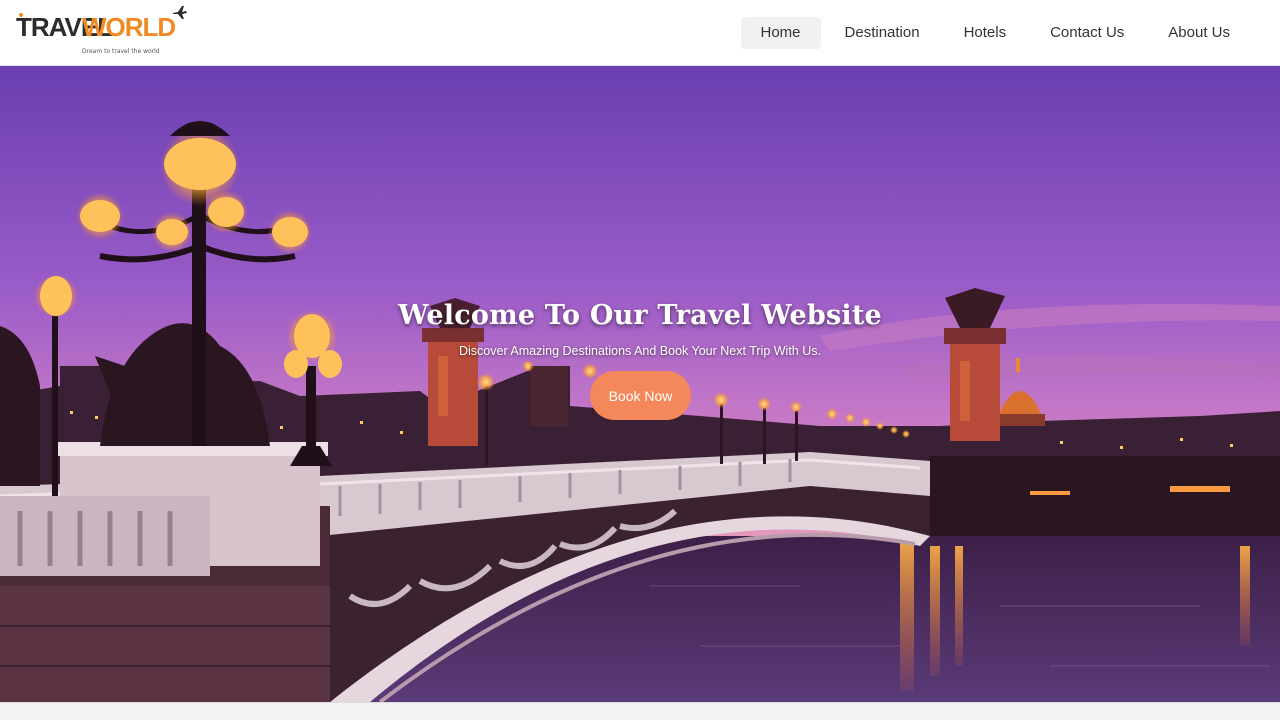  I want to click on nav-item-home: Home, so click(780, 33).